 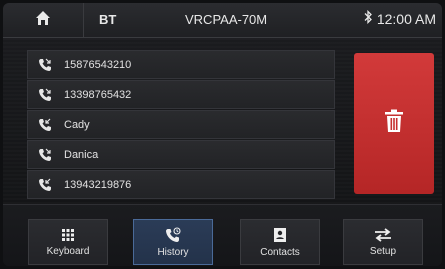 What do you see at coordinates (280, 234) in the screenshot?
I see `contacts-icon` at bounding box center [280, 234].